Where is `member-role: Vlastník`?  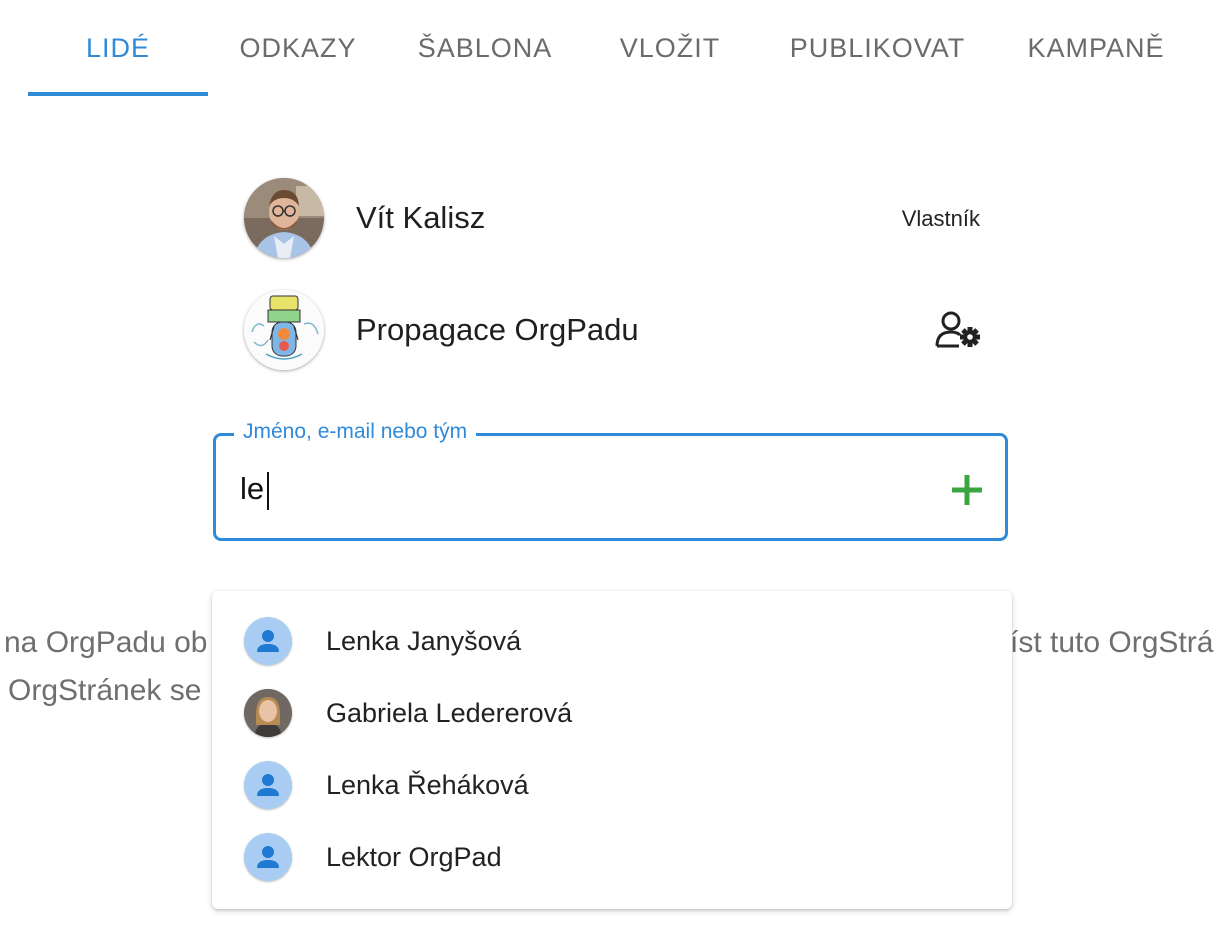
member-role: Vlastník is located at coordinates (940, 218).